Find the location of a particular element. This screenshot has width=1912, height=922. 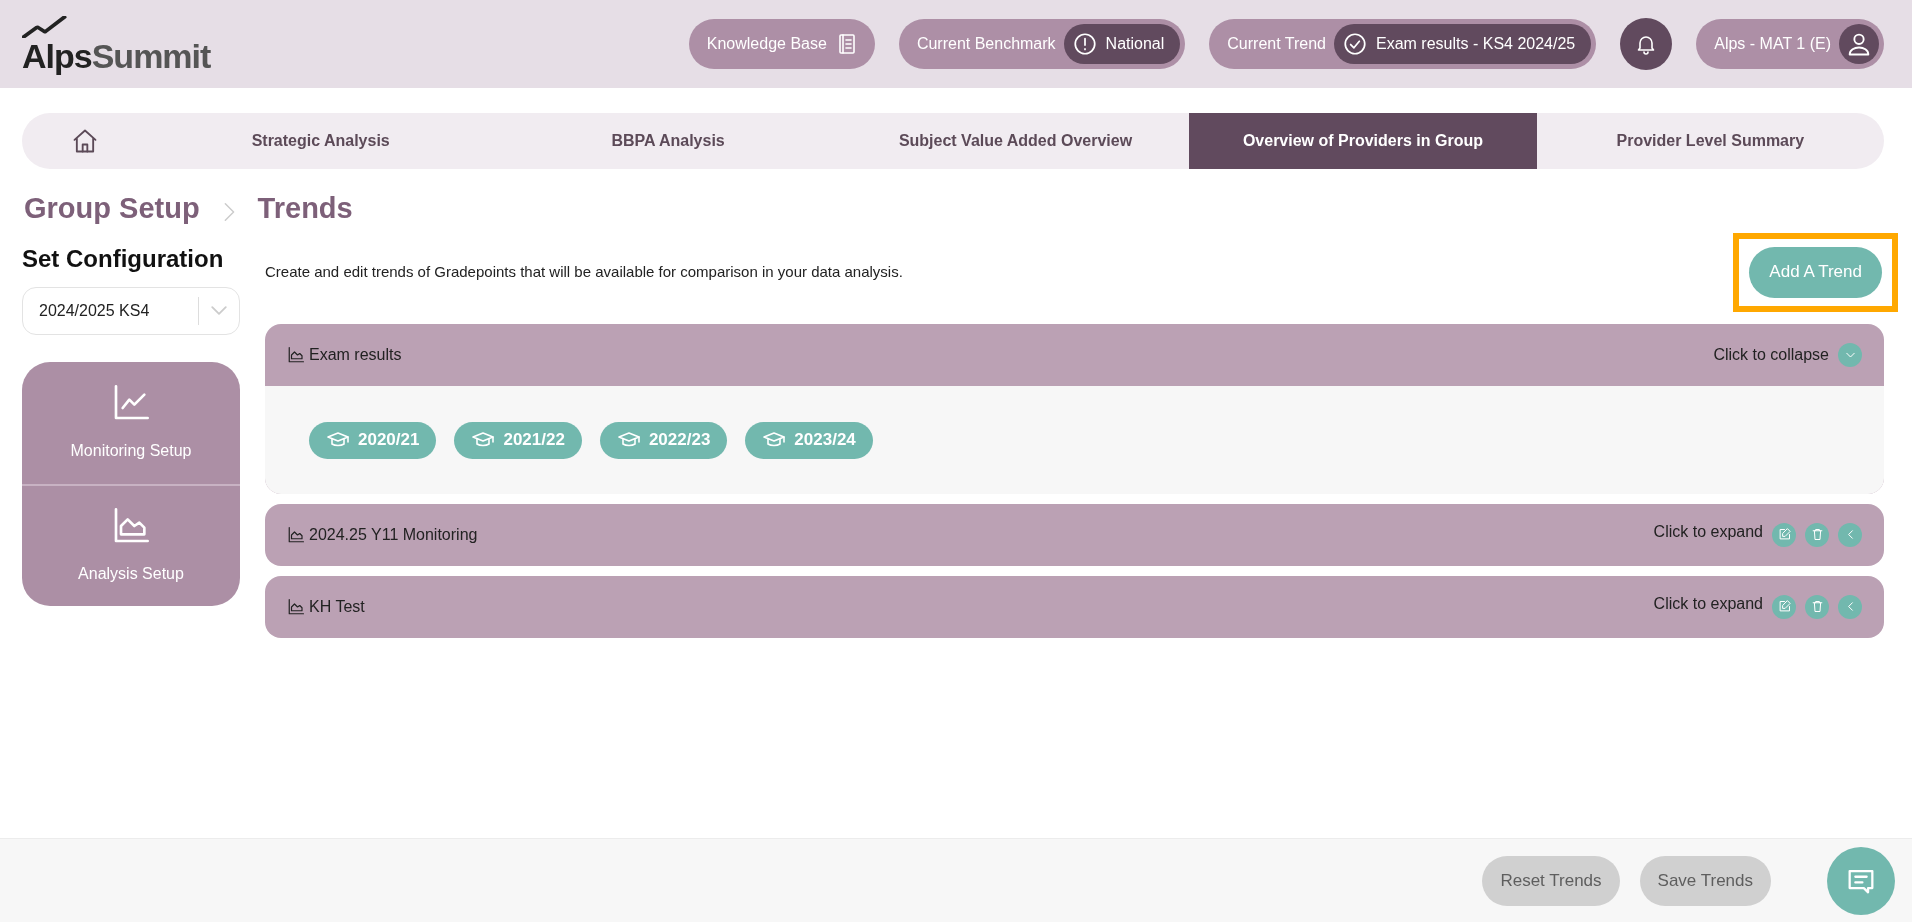

page-title: Trends is located at coordinates (305, 208).